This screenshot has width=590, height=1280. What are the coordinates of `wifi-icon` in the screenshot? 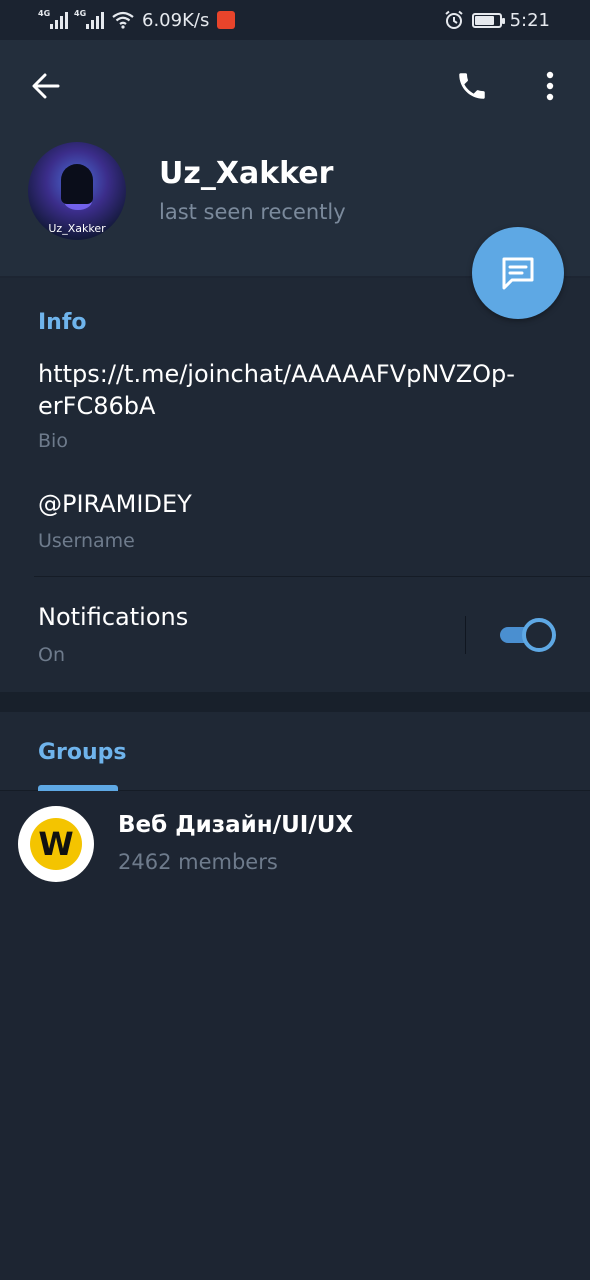 It's located at (123, 20).